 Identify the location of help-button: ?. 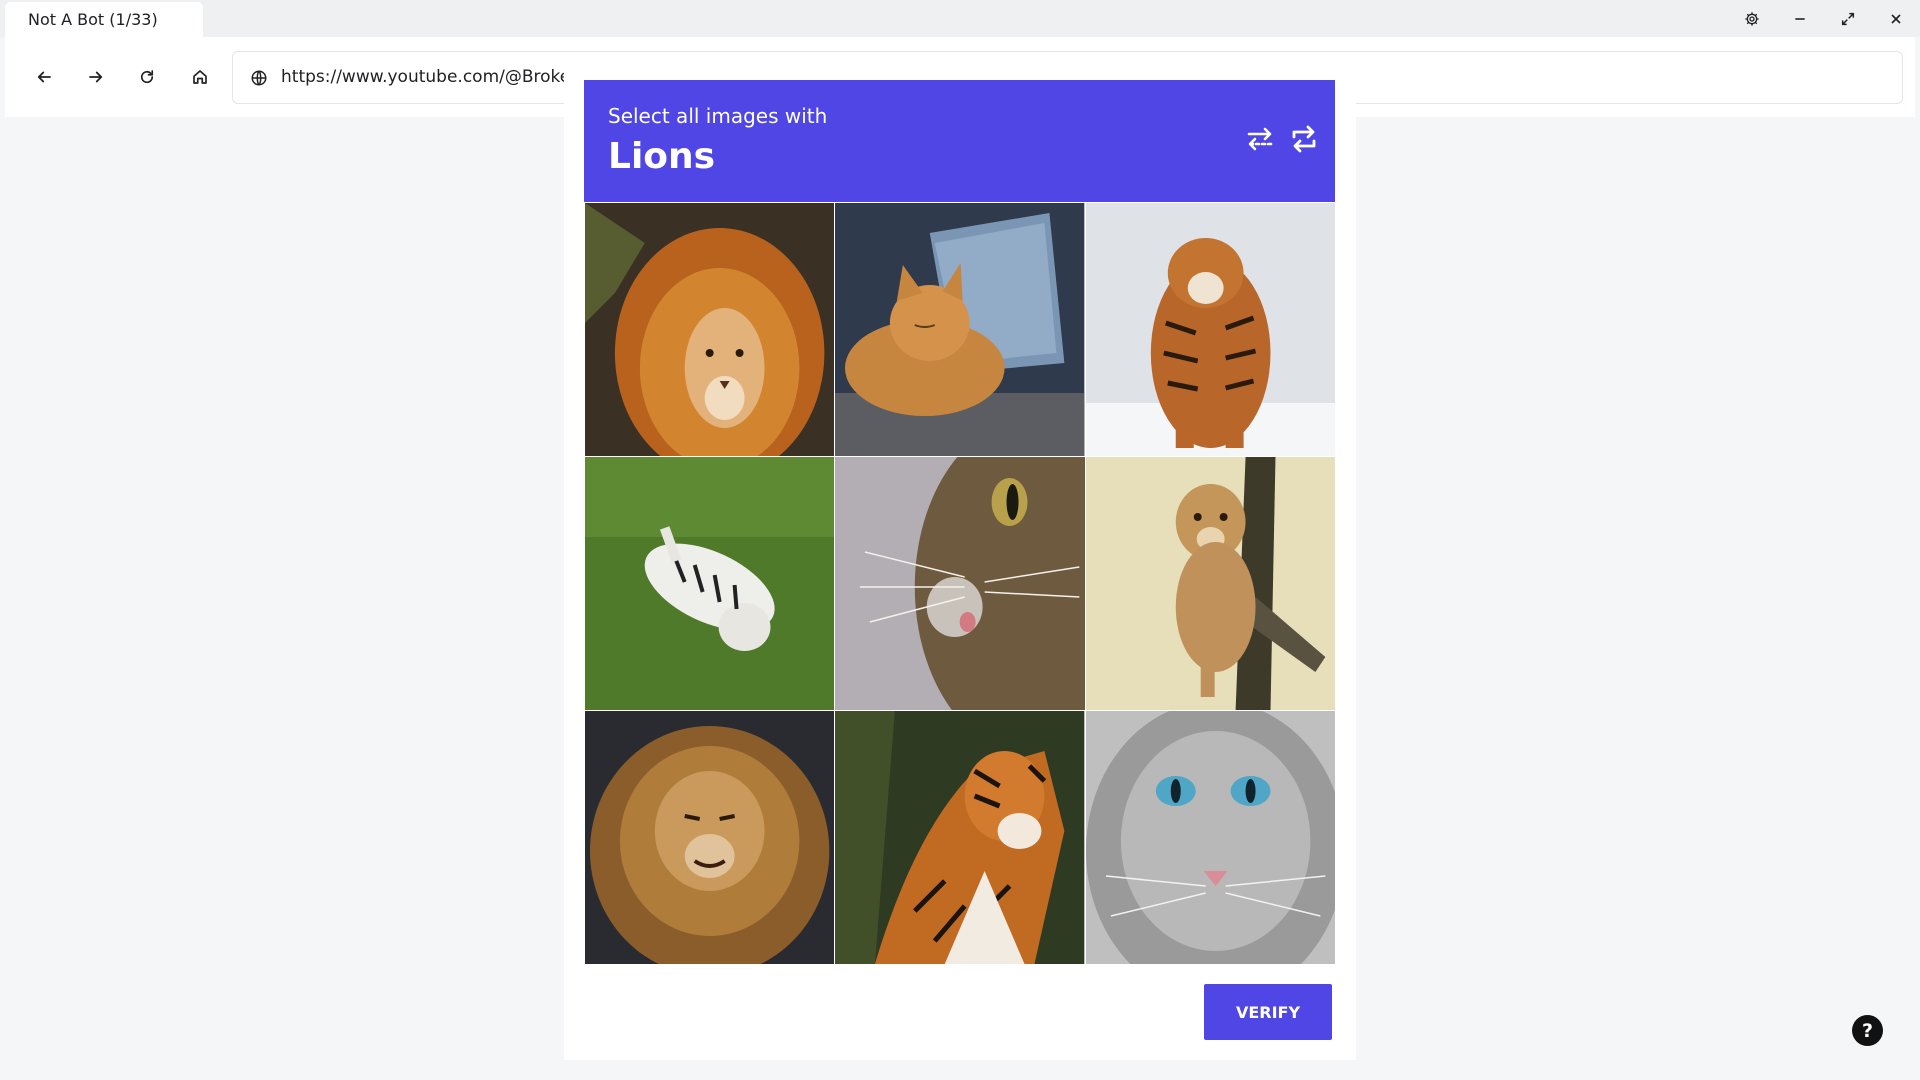
(1867, 1030).